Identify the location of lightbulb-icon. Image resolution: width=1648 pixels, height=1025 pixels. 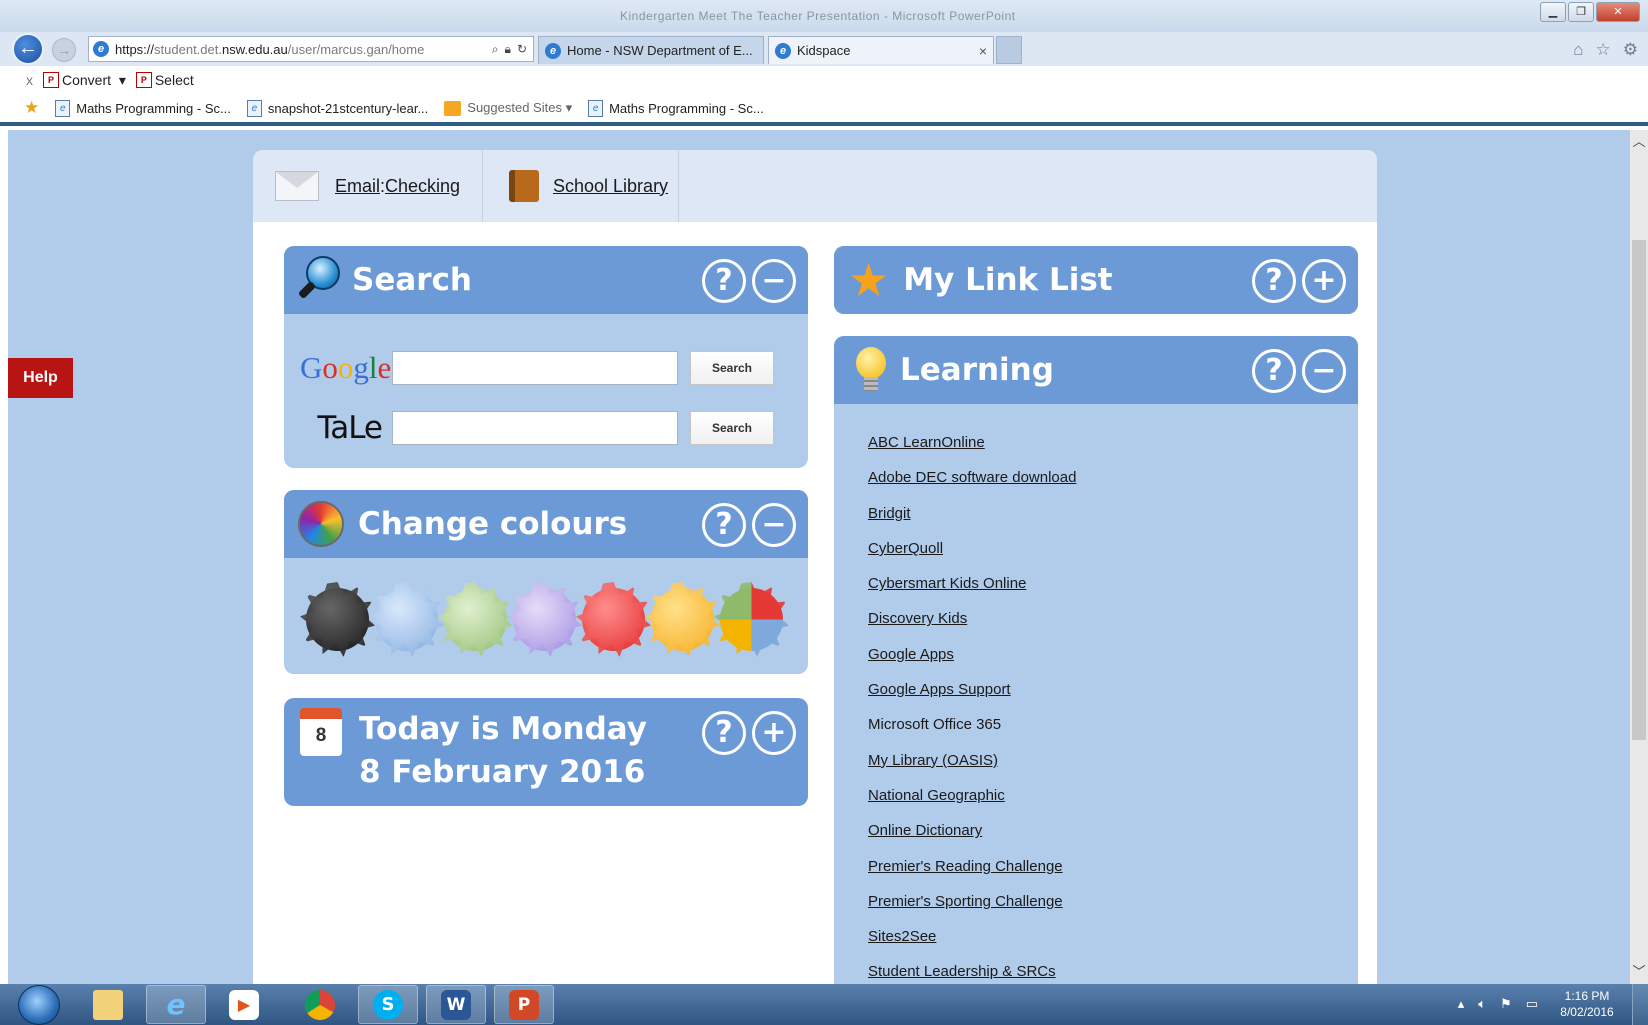
(871, 370).